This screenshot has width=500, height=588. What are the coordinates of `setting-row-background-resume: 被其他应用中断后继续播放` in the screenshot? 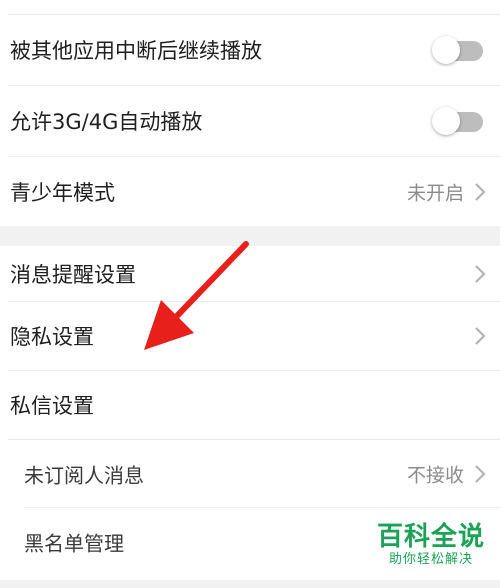 It's located at (250, 50).